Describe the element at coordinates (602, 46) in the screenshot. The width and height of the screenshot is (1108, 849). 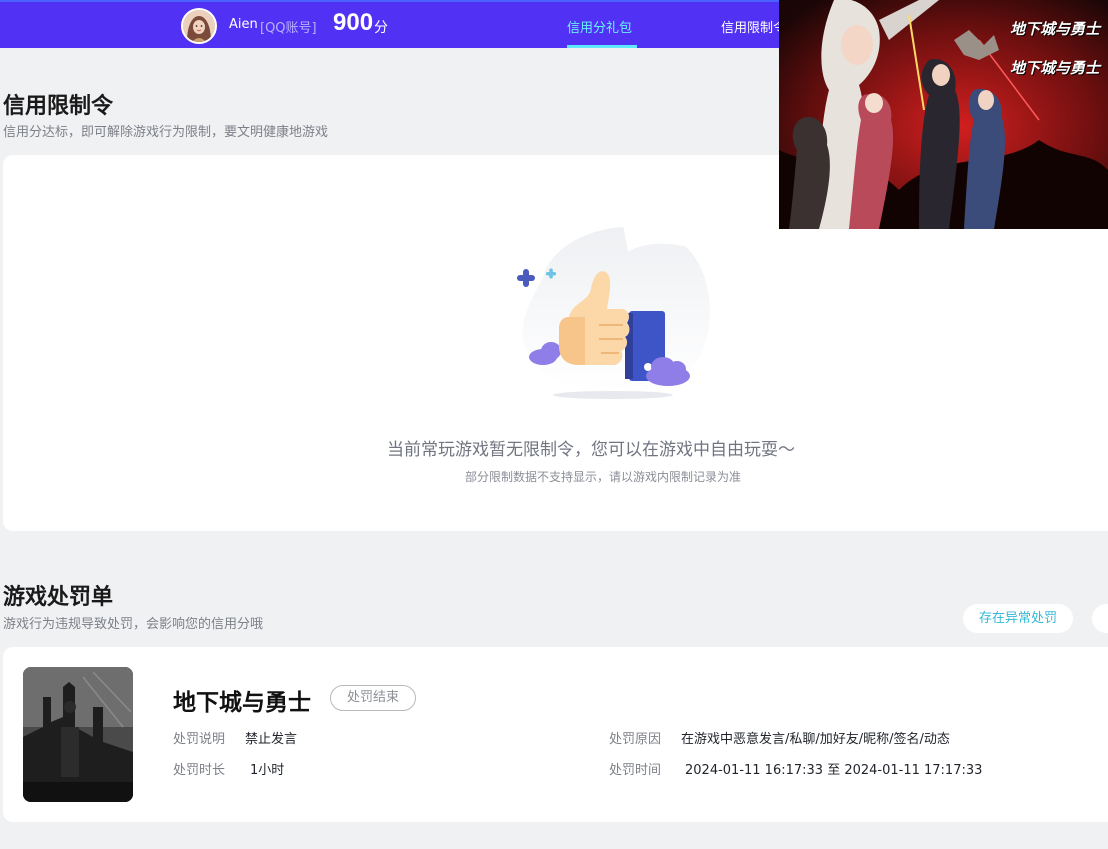
I see `active-tab-indicator` at that location.